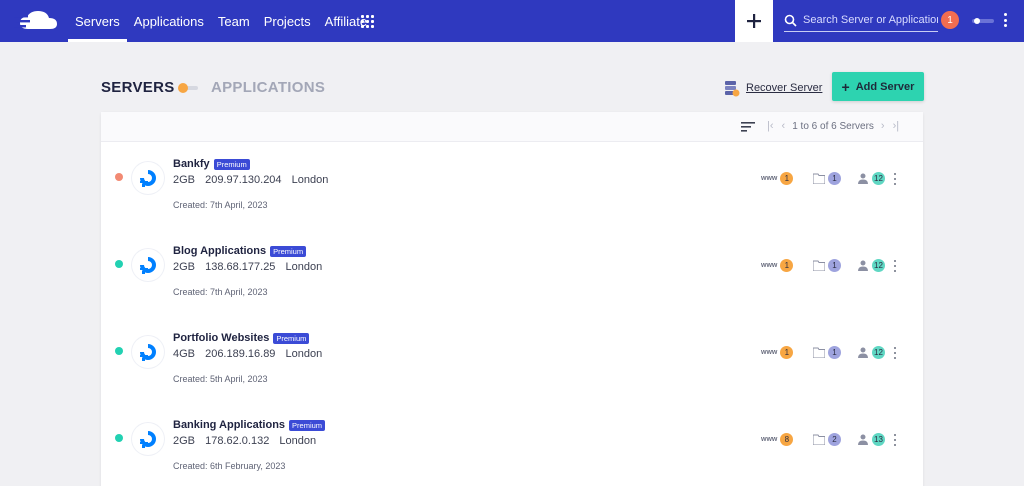  Describe the element at coordinates (169, 21) in the screenshot. I see `nav-applications: Applications` at that location.